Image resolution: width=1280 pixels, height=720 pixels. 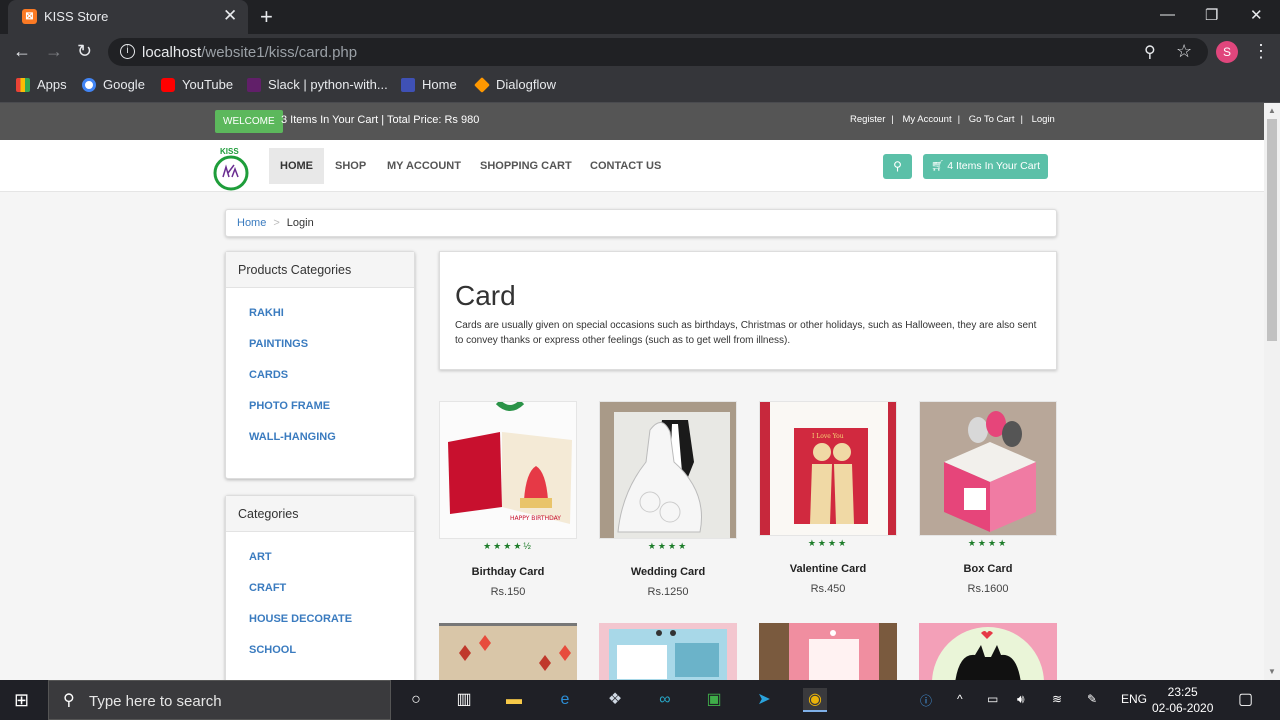 What do you see at coordinates (21, 700) in the screenshot?
I see `windows-start-icon: ⊞` at bounding box center [21, 700].